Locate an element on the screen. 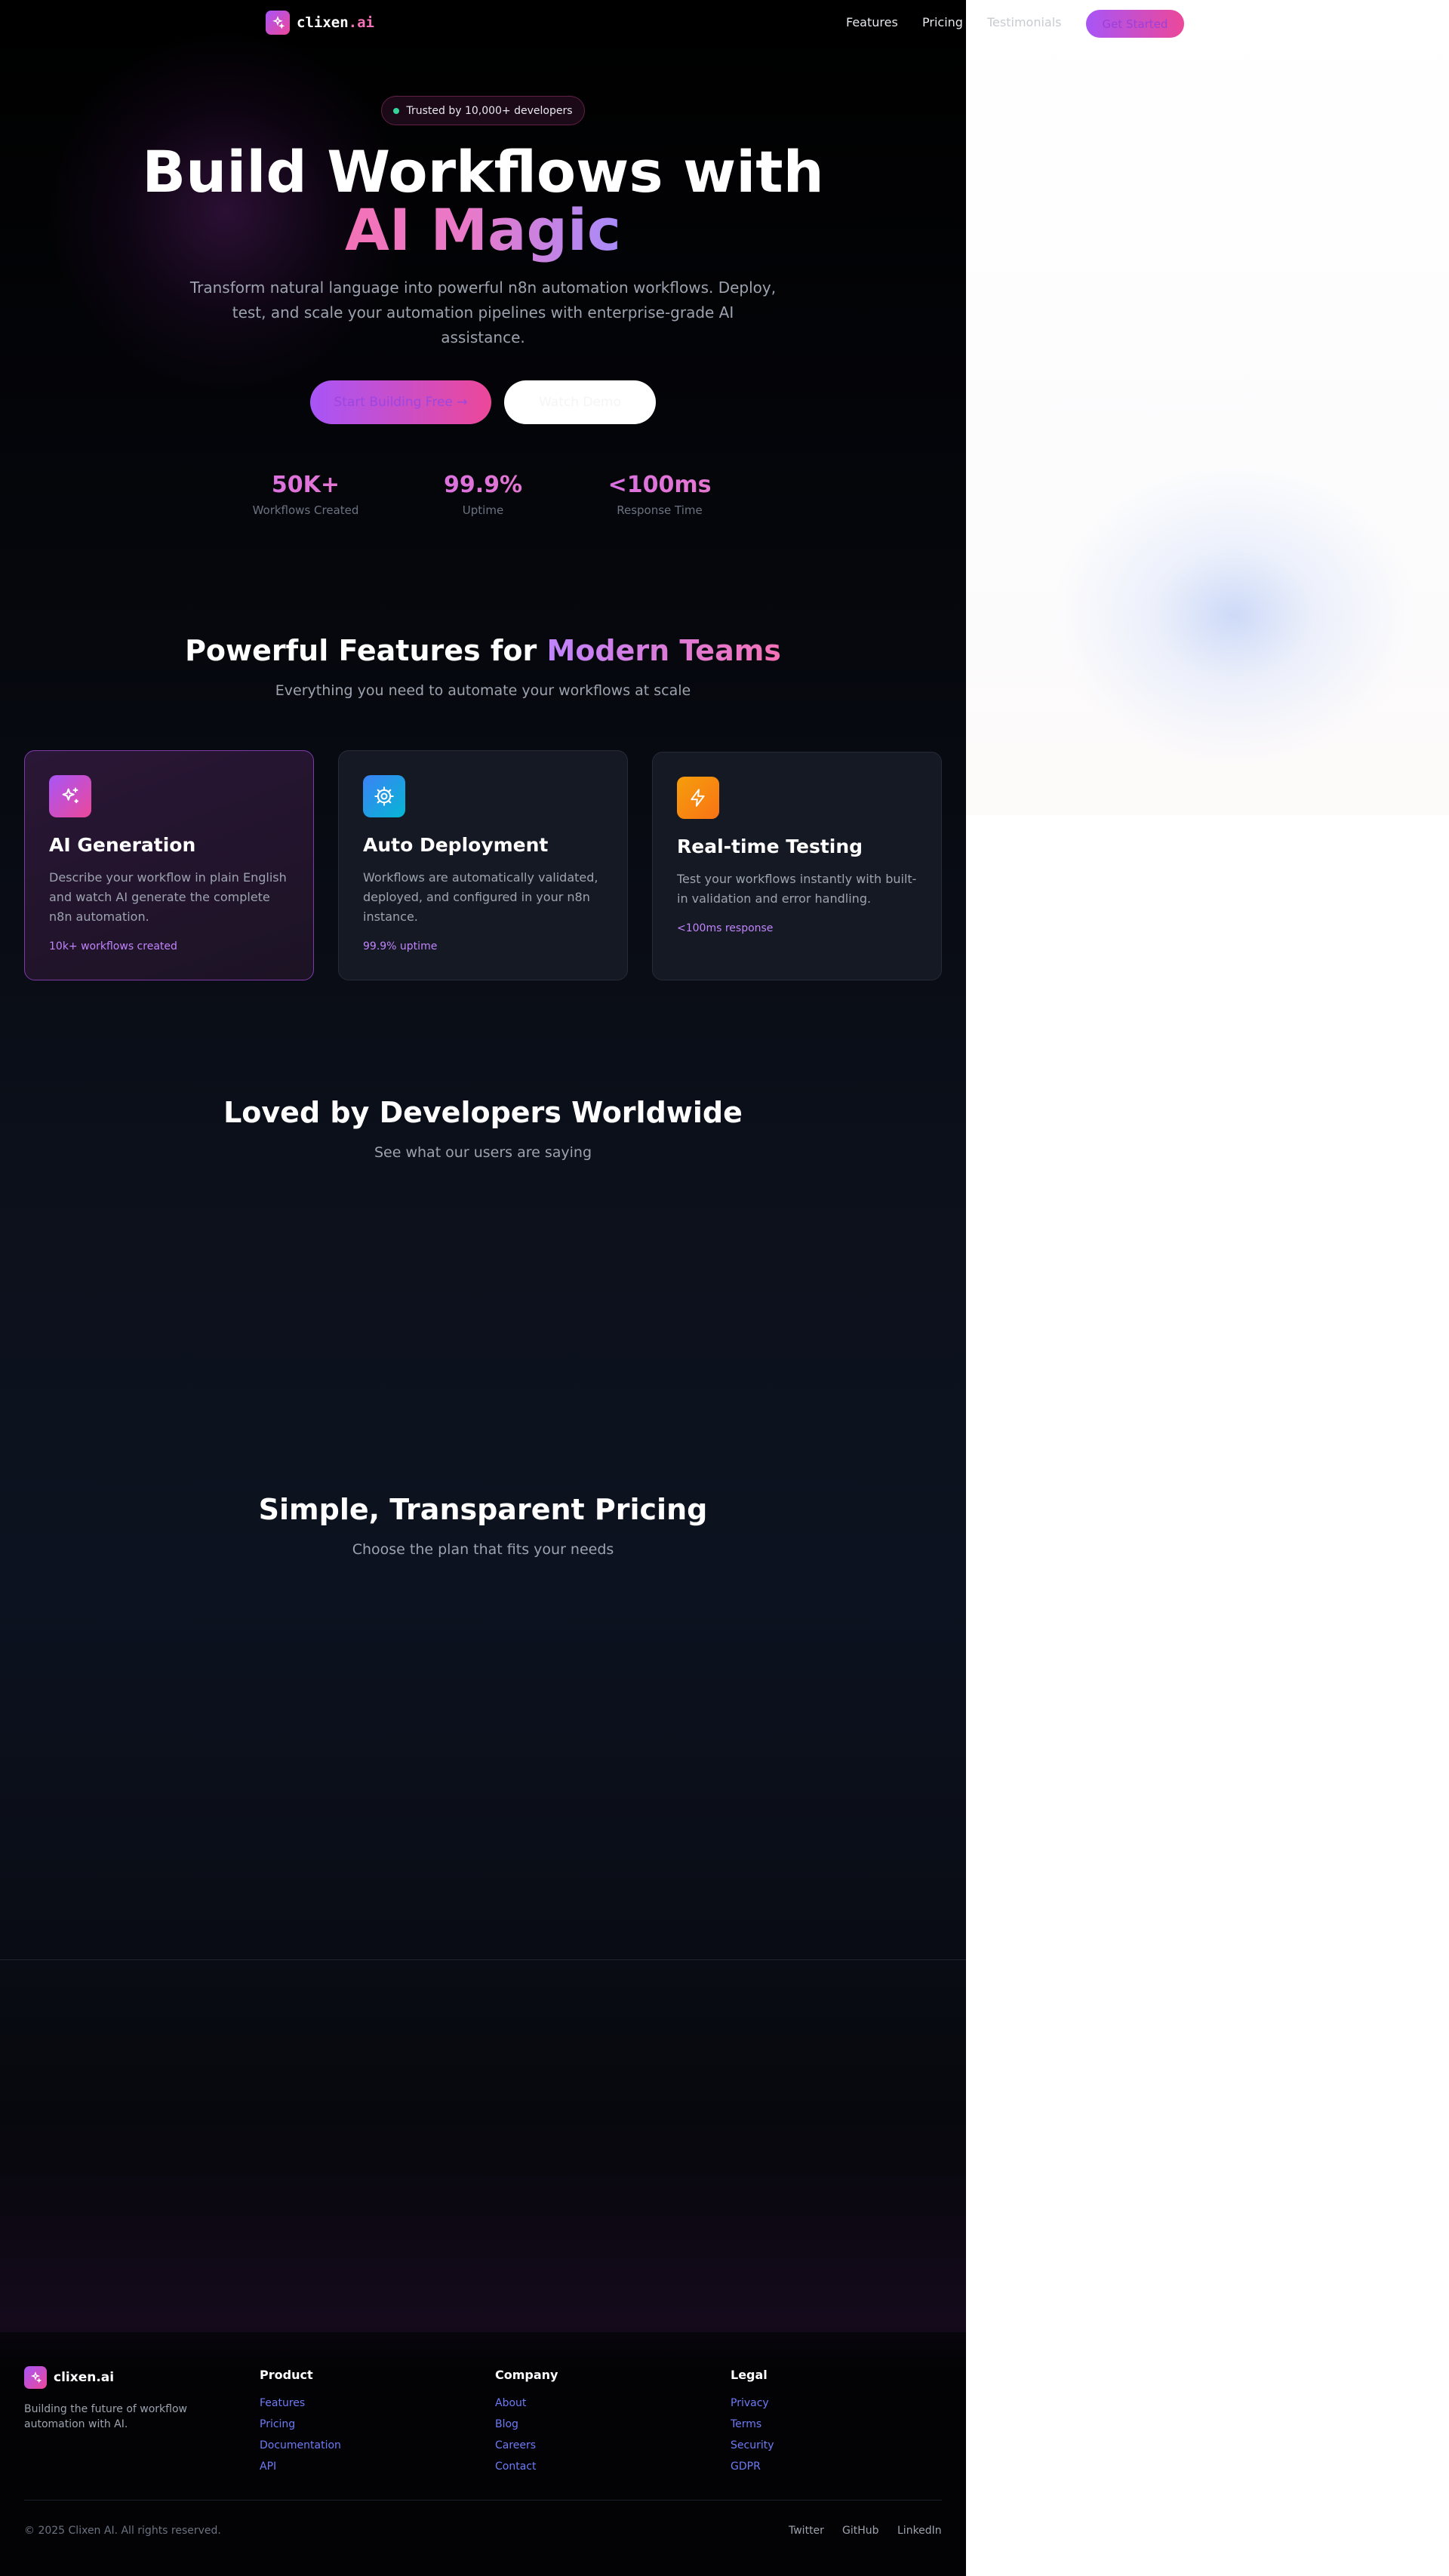  footer-logo: clixen.ai is located at coordinates (69, 2377).